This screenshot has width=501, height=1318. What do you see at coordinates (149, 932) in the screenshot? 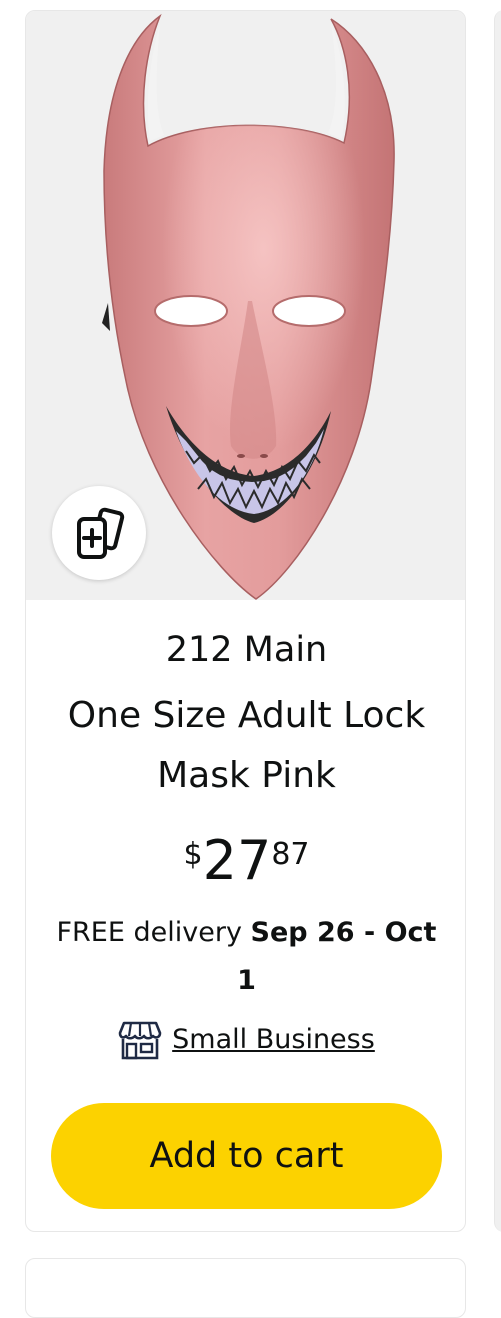
I see `delivery-prefix: FREE delivery` at bounding box center [149, 932].